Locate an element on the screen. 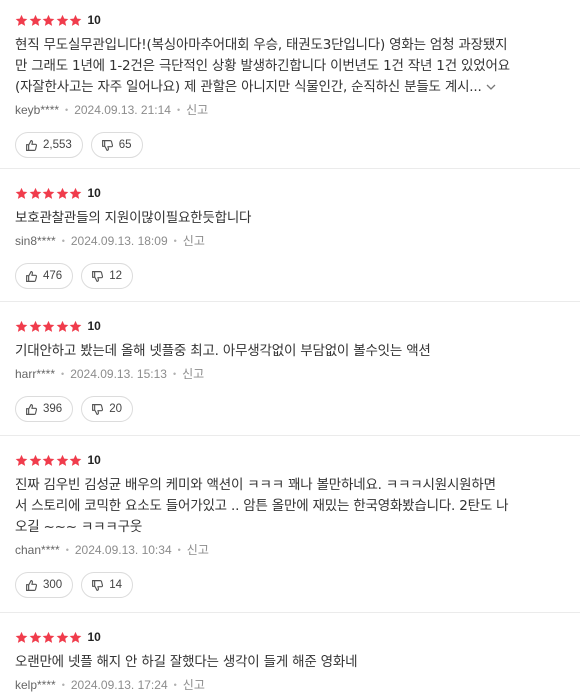  dislike-count: 14 is located at coordinates (115, 585).